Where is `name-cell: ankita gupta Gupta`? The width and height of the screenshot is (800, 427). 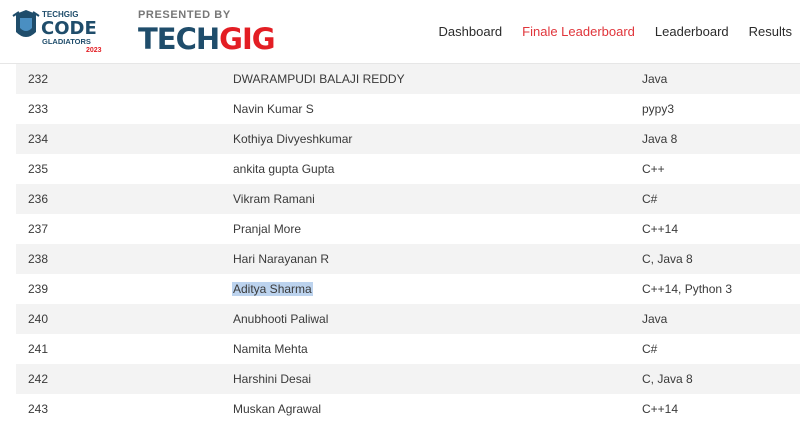
name-cell: ankita gupta Gupta is located at coordinates (284, 169).